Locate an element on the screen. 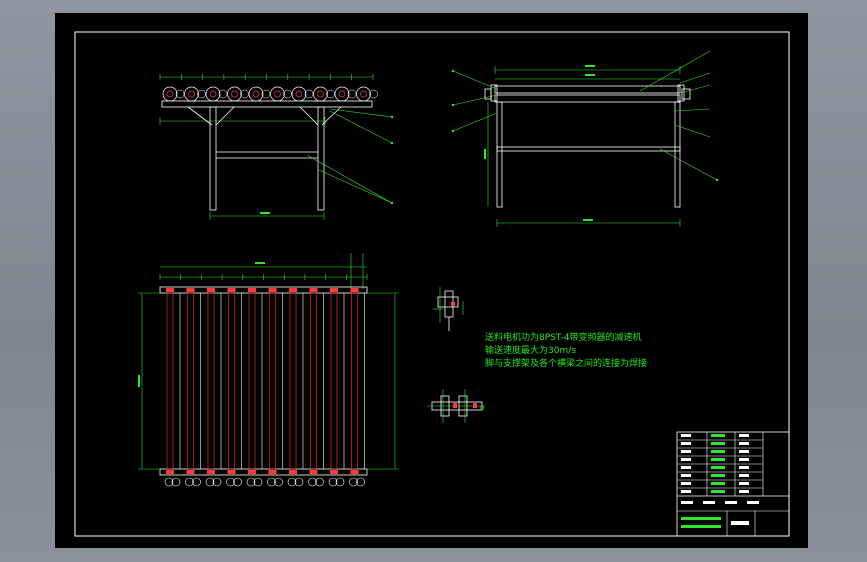 This screenshot has height=562, width=867. note-line-2: 输送速度最大为30m/s is located at coordinates (530, 350).